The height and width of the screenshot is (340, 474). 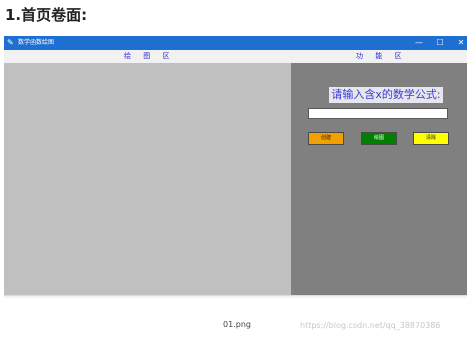 What do you see at coordinates (235, 43) in the screenshot?
I see `title-bar: ✎ 数学函数绘图 — ☐ ✕` at bounding box center [235, 43].